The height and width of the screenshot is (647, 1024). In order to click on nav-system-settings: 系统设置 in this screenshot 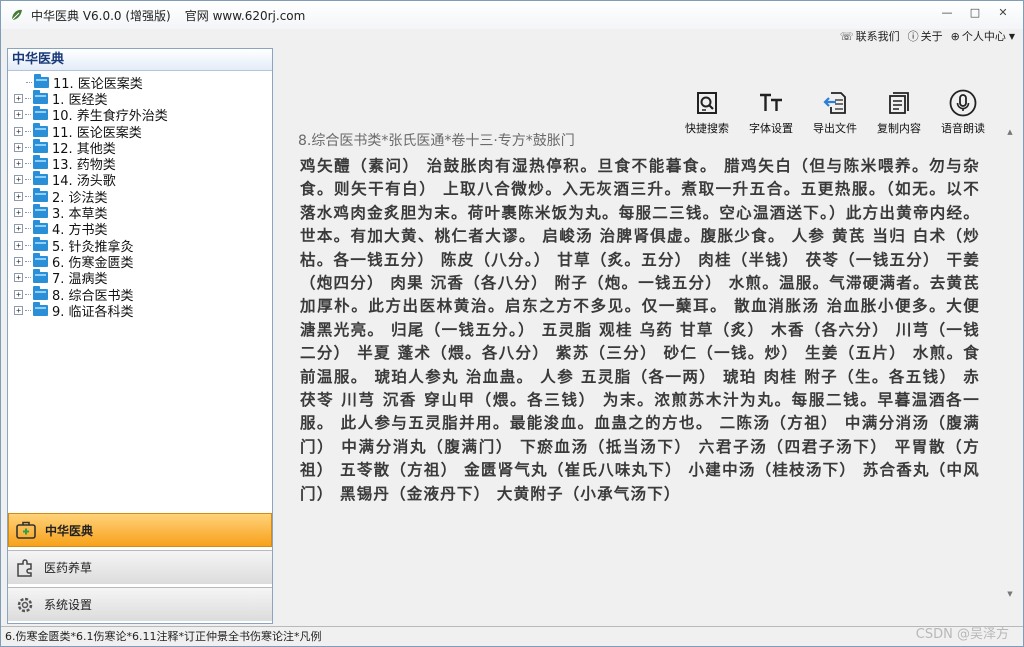, I will do `click(140, 604)`.